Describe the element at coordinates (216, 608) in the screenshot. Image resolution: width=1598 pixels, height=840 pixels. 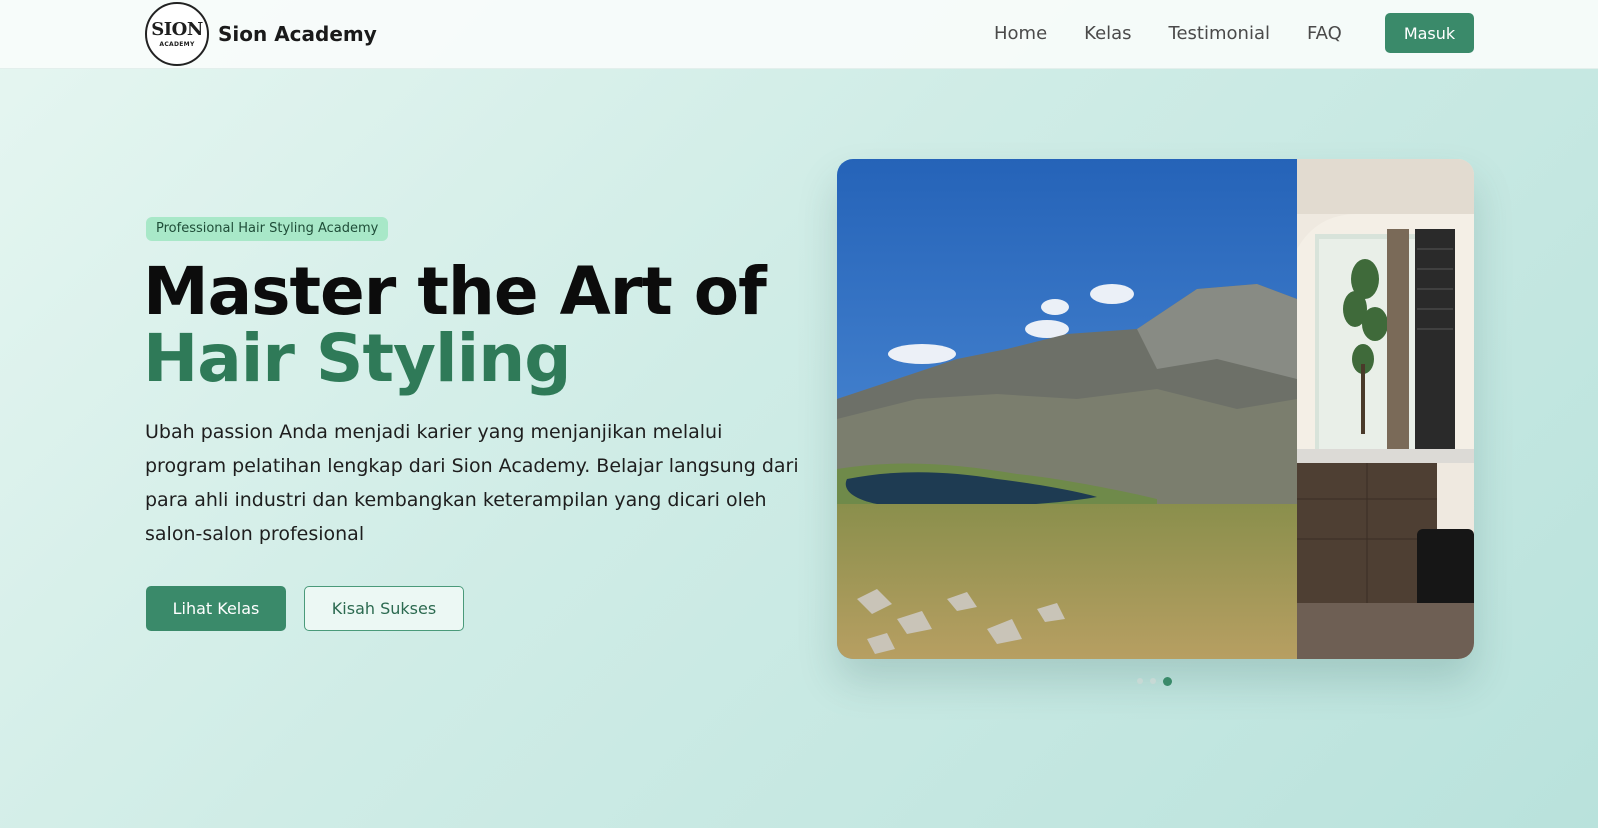
I see `lihat-kelas-button: Lihat Kelas` at that location.